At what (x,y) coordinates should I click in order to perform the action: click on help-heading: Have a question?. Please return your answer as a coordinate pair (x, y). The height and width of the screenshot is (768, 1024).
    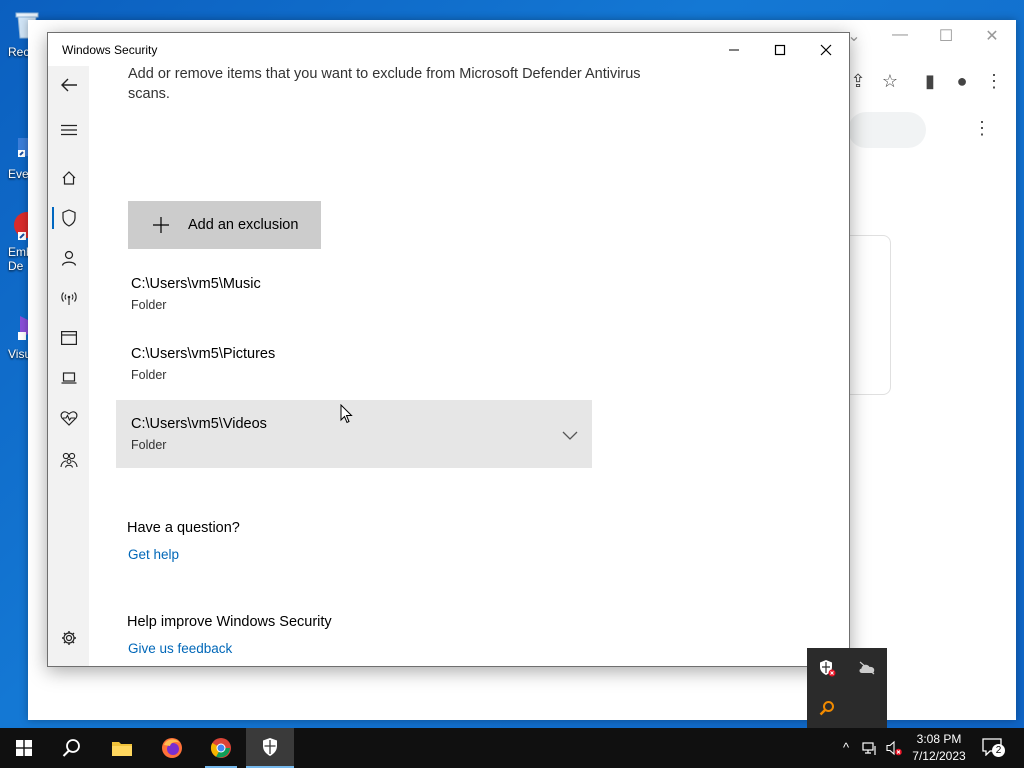
    Looking at the image, I should click on (183, 528).